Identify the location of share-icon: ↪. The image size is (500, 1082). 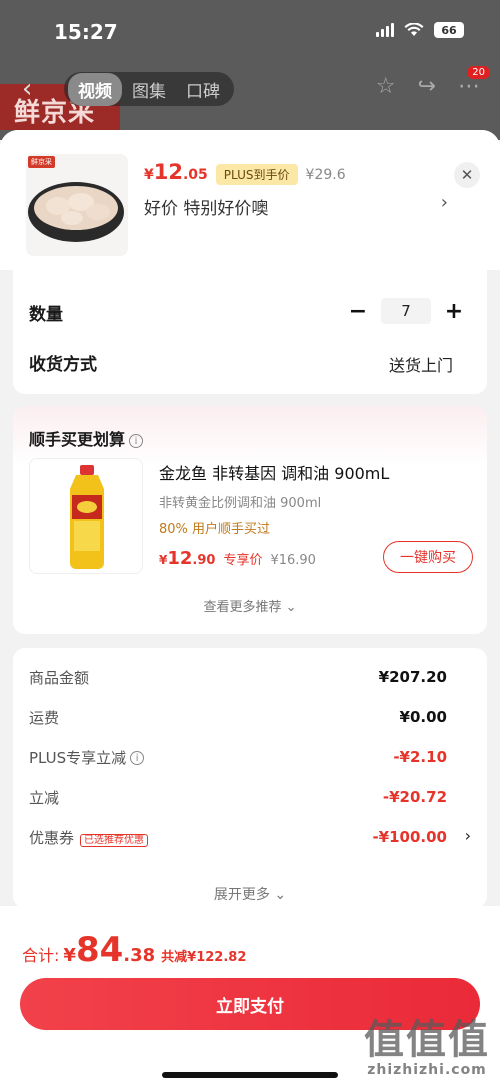
(427, 86).